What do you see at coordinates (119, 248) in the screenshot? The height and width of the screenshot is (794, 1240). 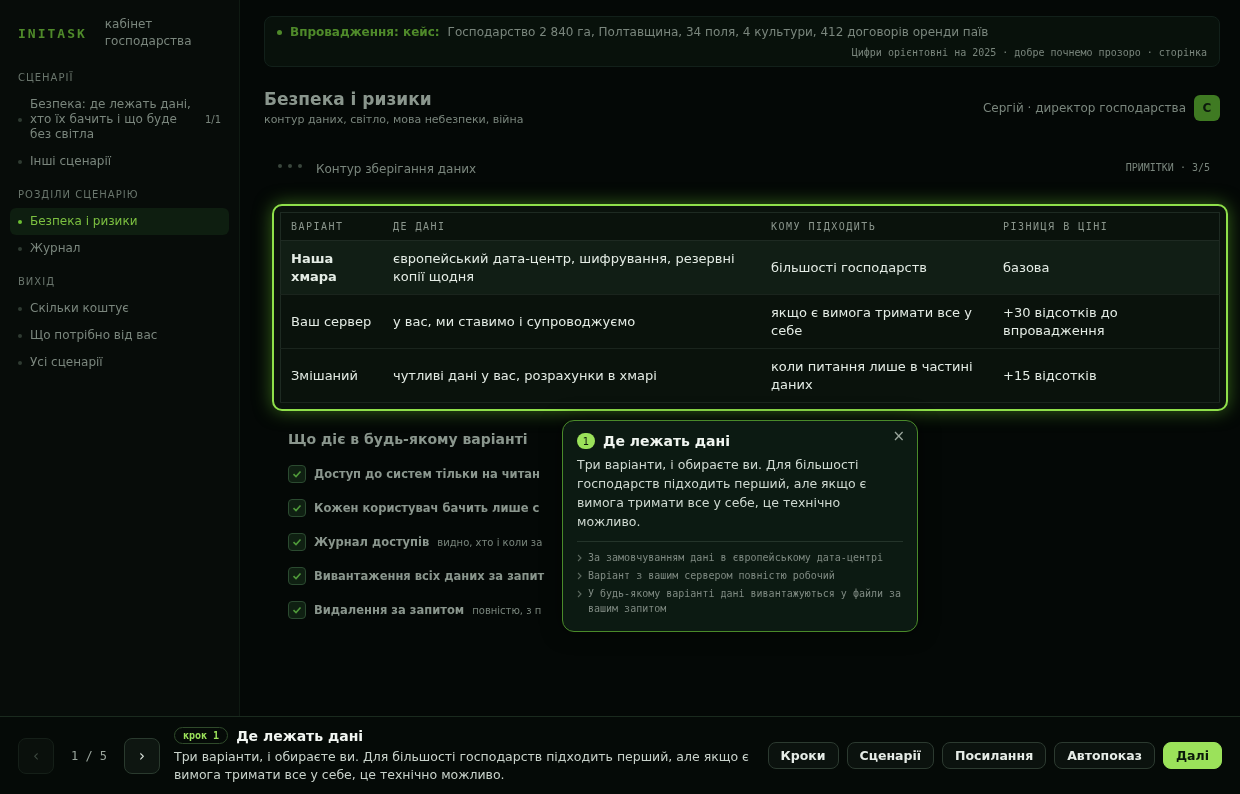 I see `sidebar-item: Журнал` at bounding box center [119, 248].